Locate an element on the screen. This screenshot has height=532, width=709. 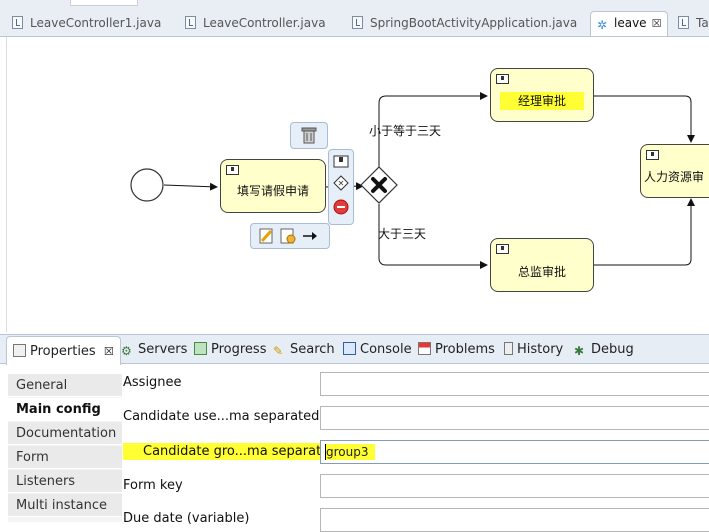
edit-label-icon is located at coordinates (266, 236).